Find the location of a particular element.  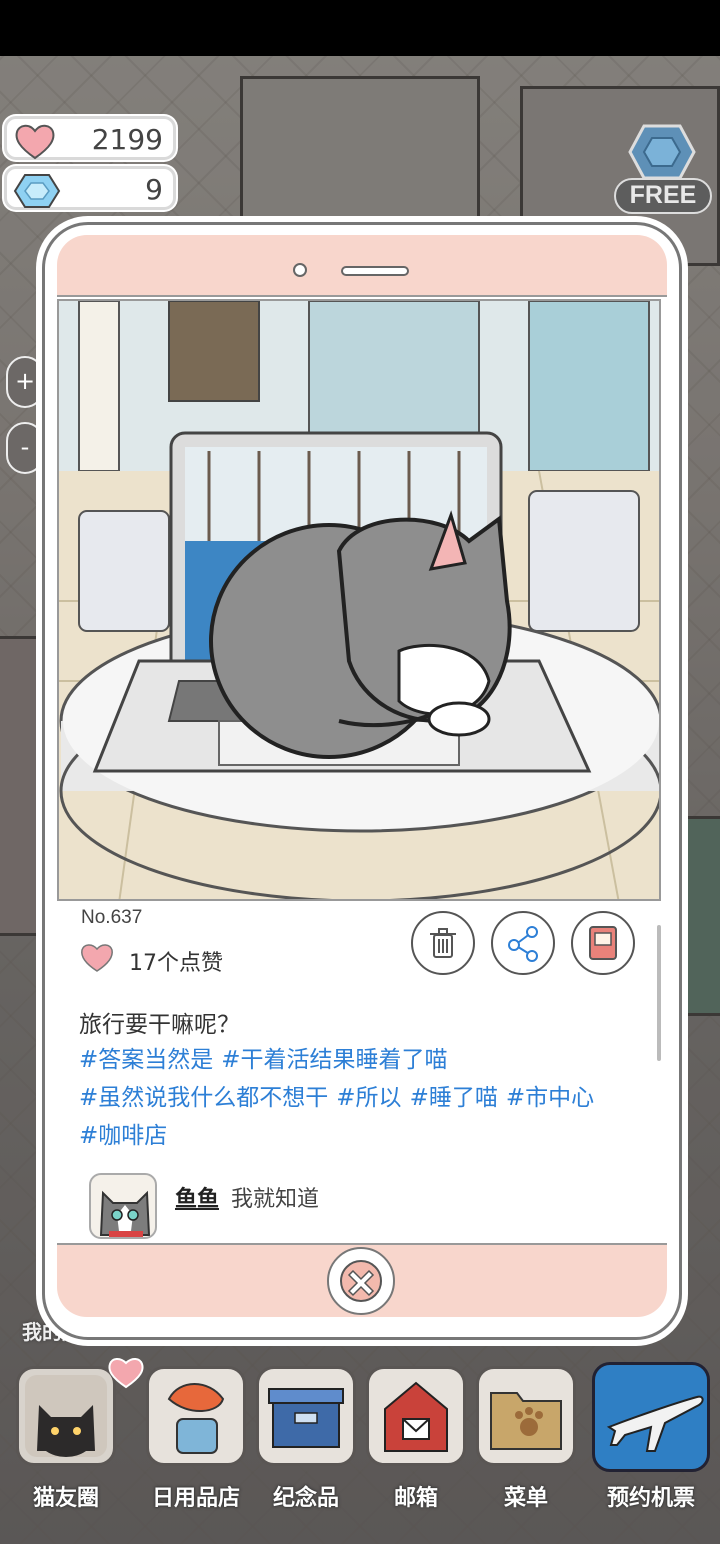

comment-row: 鱼鱼 我就知道 is located at coordinates (369, 1206).